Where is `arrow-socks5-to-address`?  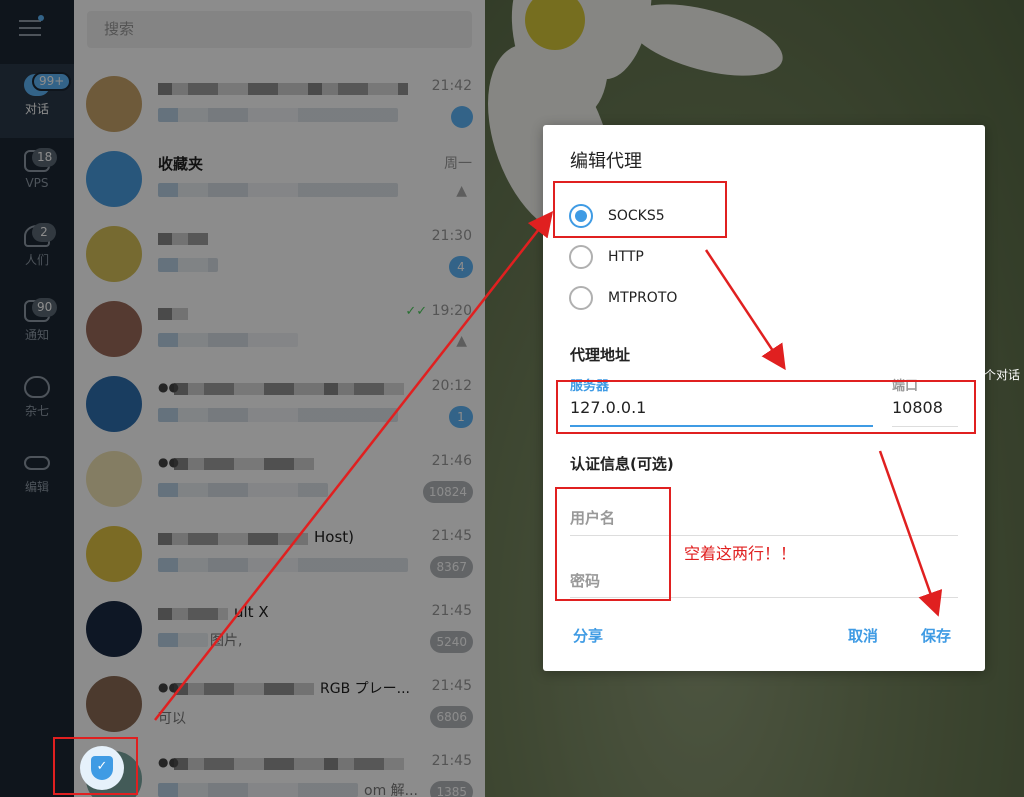 arrow-socks5-to-address is located at coordinates (745, 310).